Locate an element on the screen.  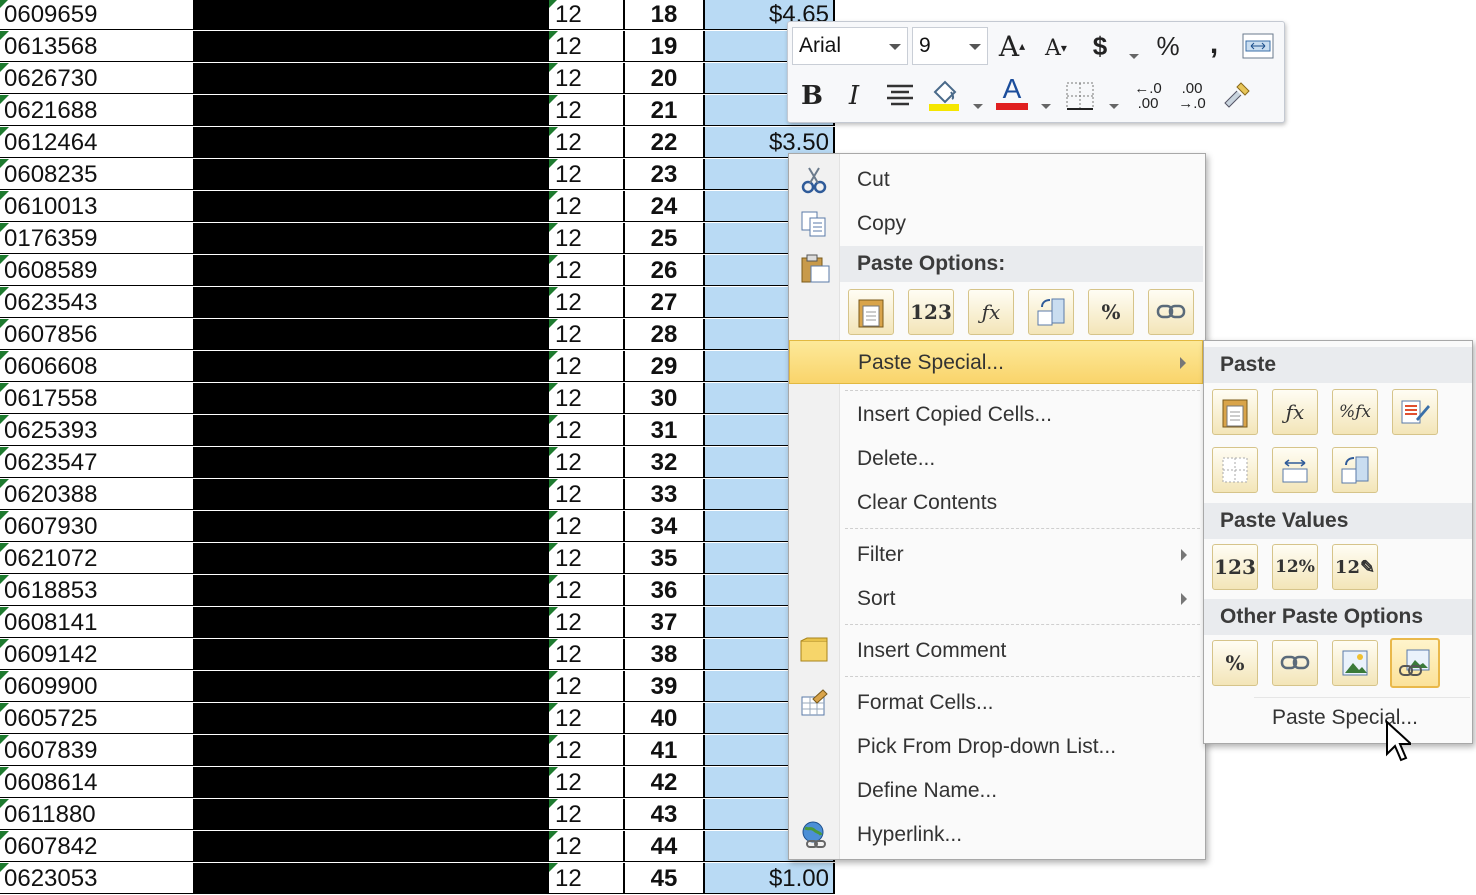
paste-transpose-button is located at coordinates (1355, 470).